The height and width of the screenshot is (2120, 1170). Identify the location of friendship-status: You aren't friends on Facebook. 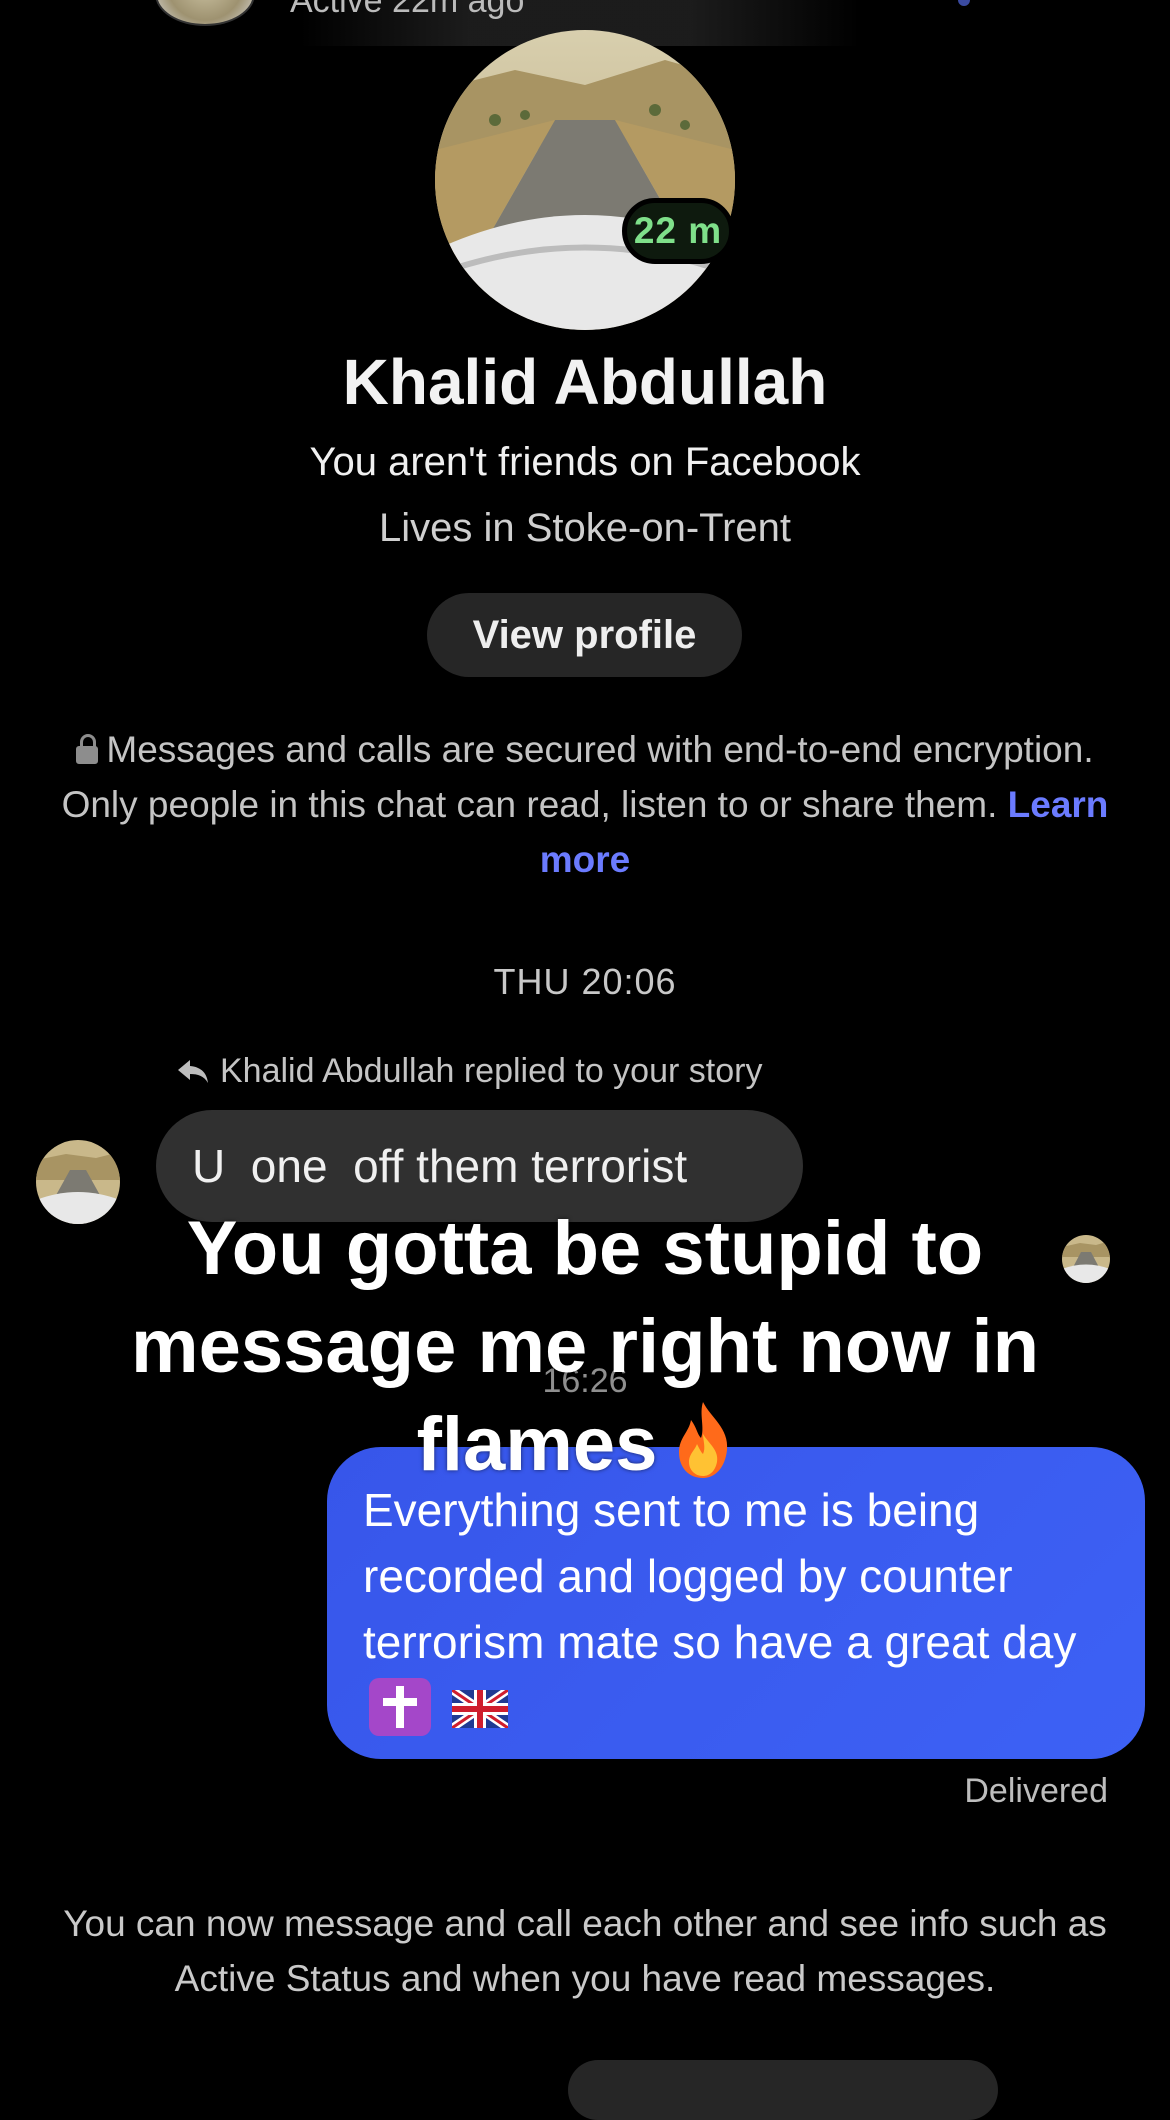
(585, 462).